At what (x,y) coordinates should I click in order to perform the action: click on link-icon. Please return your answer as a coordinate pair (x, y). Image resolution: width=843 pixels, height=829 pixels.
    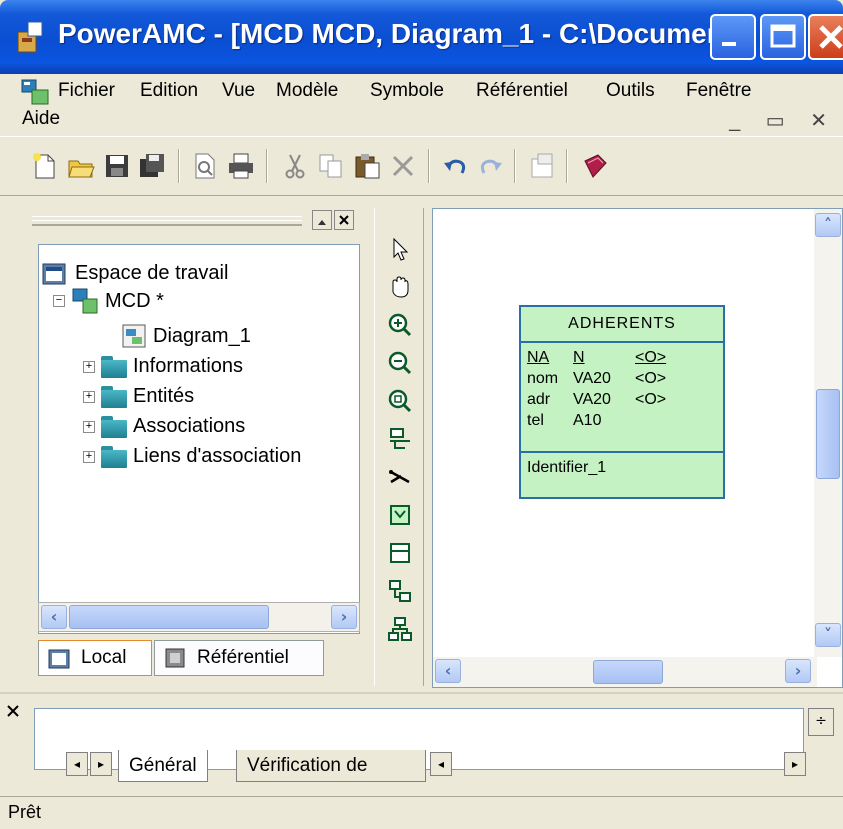
    Looking at the image, I should click on (400, 477).